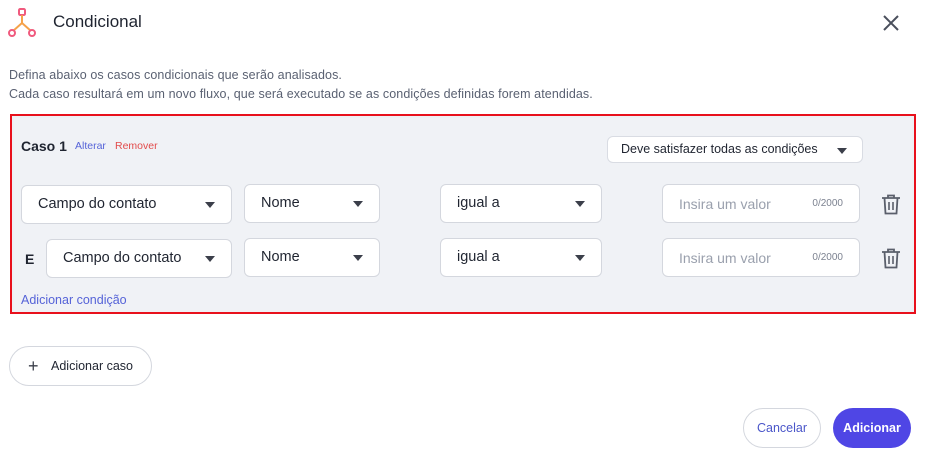  What do you see at coordinates (719, 149) in the screenshot?
I see `match-mode-value: Deve satisfazer todas as condições` at bounding box center [719, 149].